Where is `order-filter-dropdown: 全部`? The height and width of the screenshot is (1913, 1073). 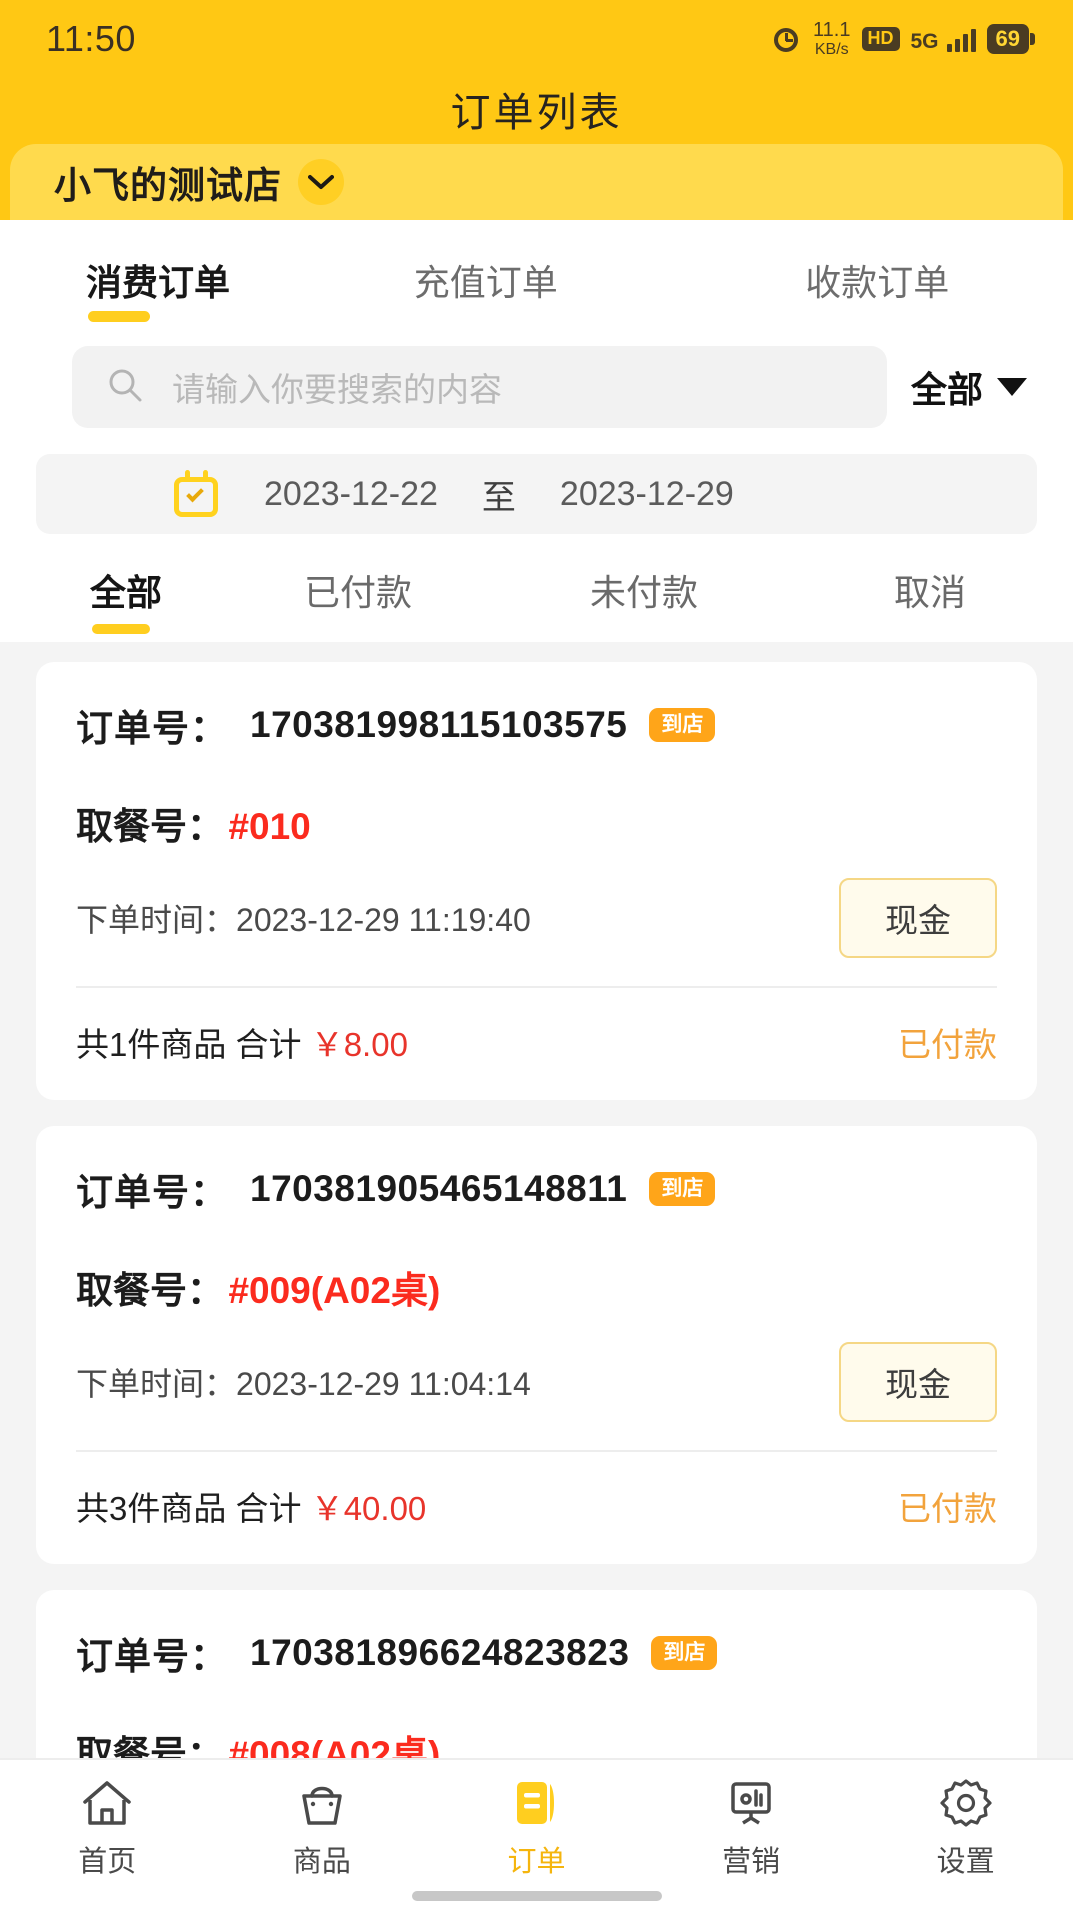 order-filter-dropdown: 全部 is located at coordinates (978, 387).